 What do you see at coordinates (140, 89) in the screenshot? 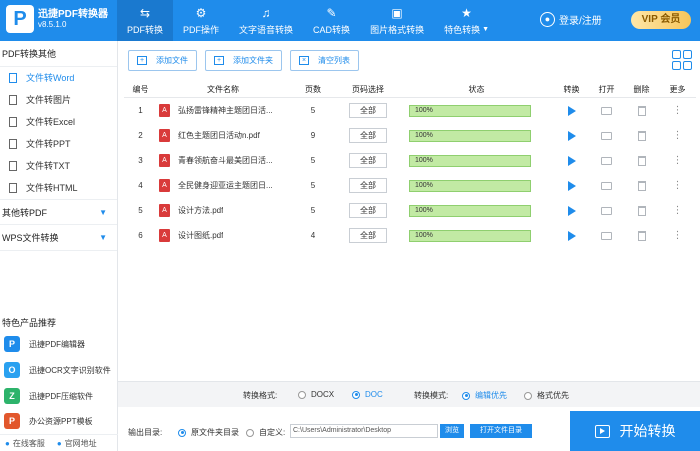
I see `header-num: 编号` at bounding box center [140, 89].